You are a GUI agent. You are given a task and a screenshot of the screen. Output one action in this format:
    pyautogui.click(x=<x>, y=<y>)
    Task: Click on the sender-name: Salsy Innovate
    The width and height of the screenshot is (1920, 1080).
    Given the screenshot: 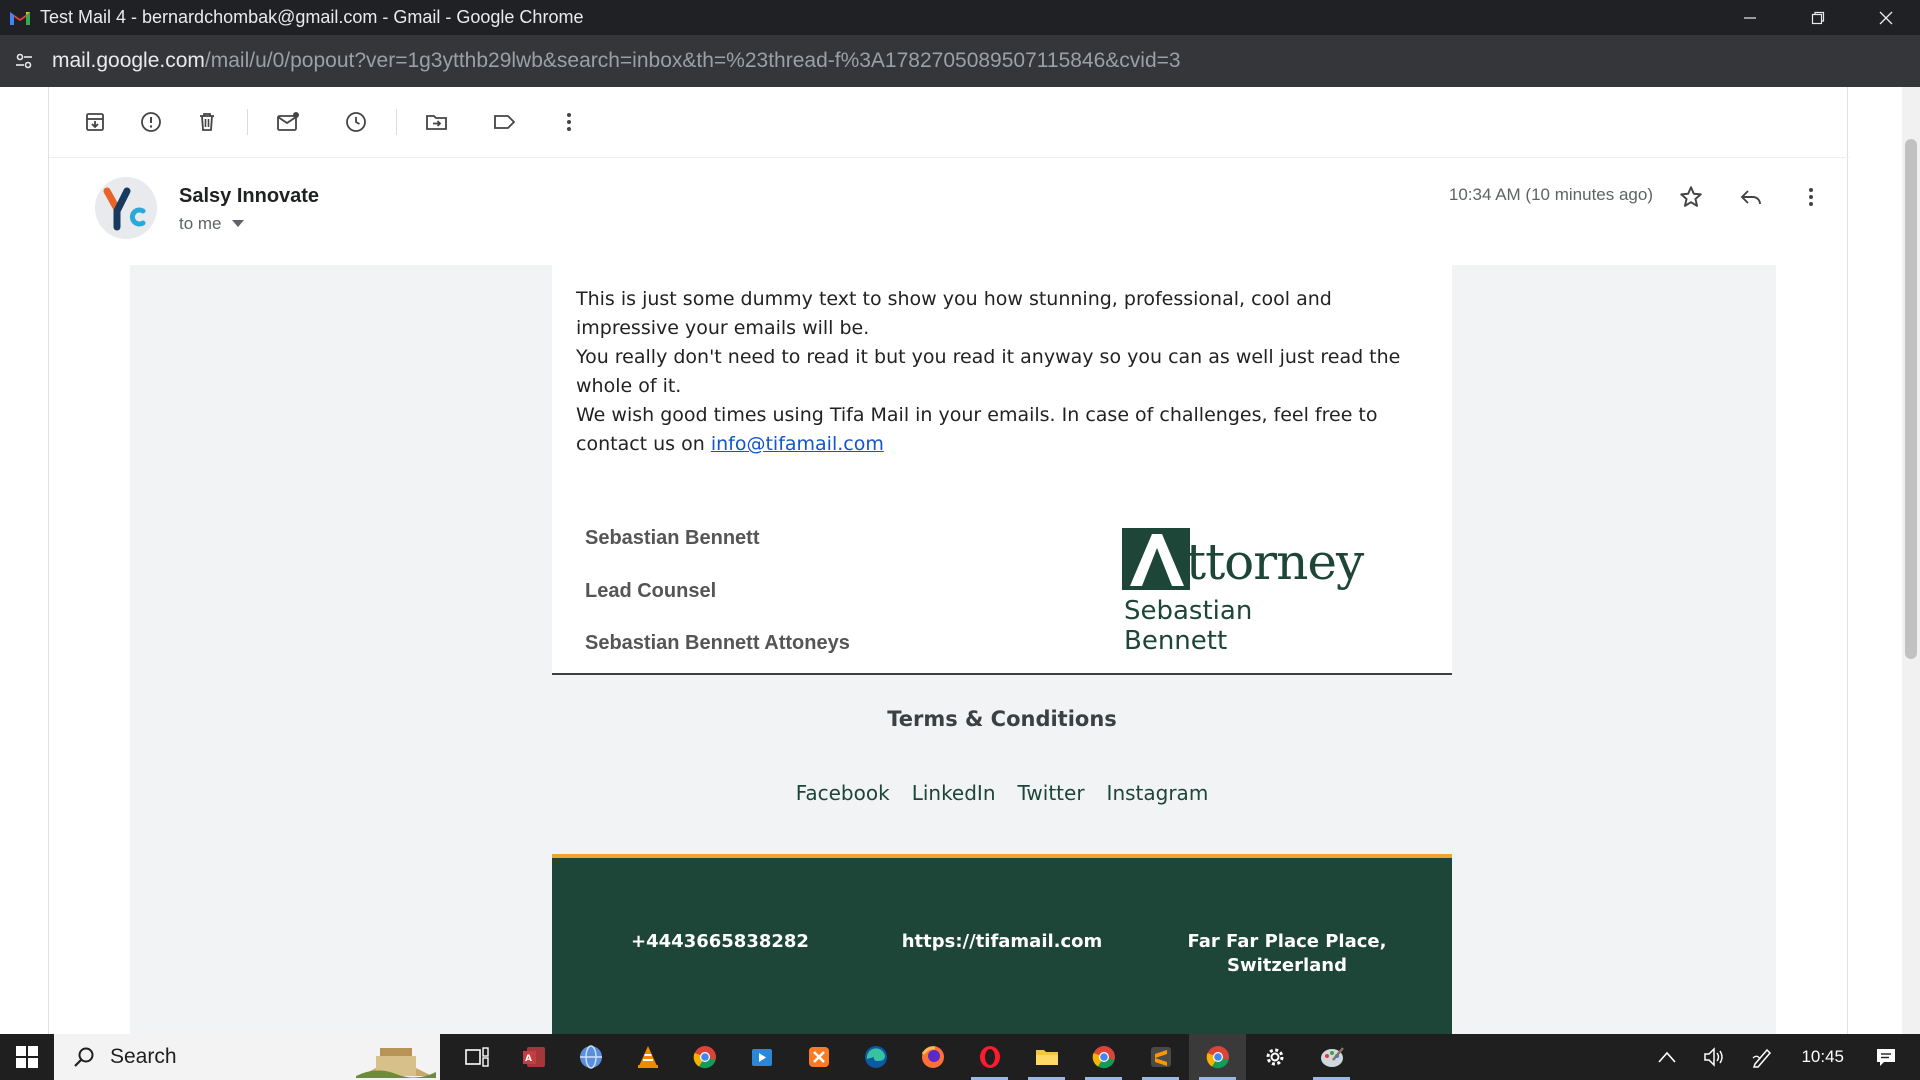 What is the action you would take?
    pyautogui.click(x=249, y=196)
    